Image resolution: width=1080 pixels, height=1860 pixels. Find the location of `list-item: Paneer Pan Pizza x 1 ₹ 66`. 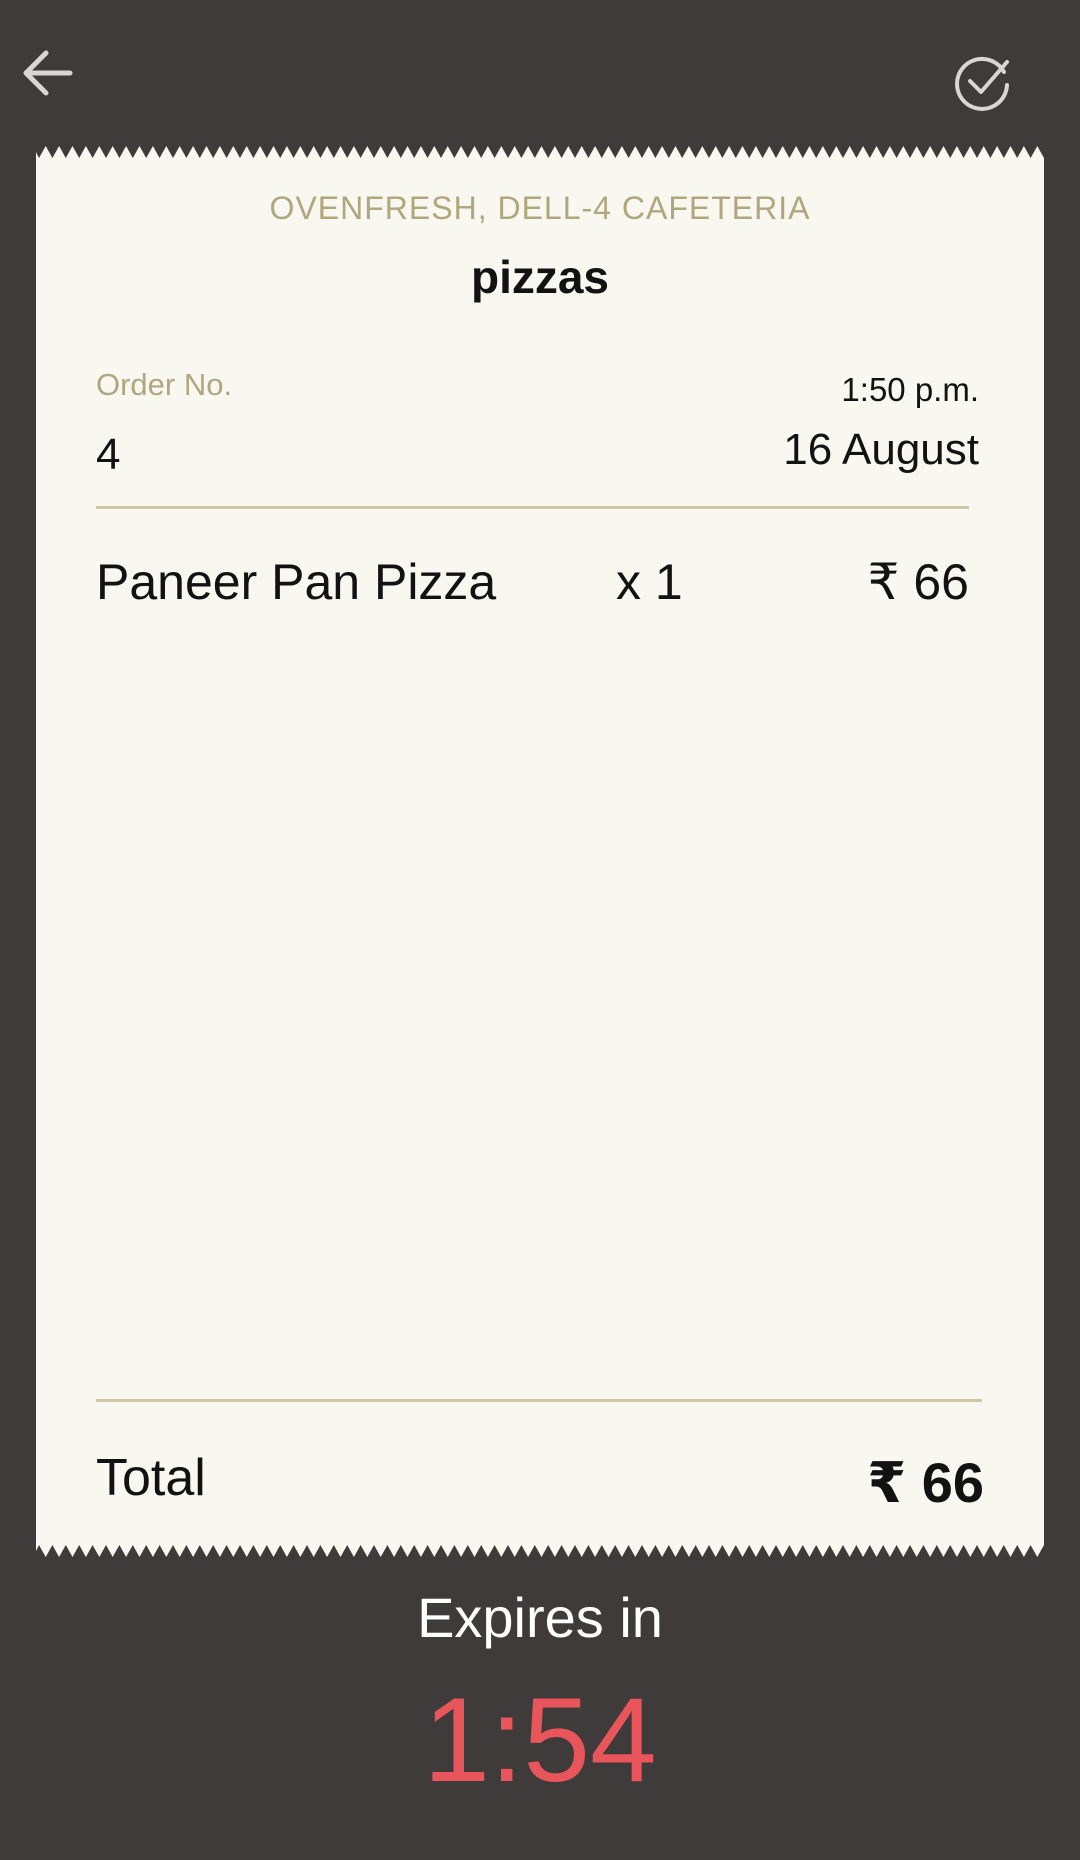

list-item: Paneer Pan Pizza x 1 ₹ 66 is located at coordinates (532, 583).